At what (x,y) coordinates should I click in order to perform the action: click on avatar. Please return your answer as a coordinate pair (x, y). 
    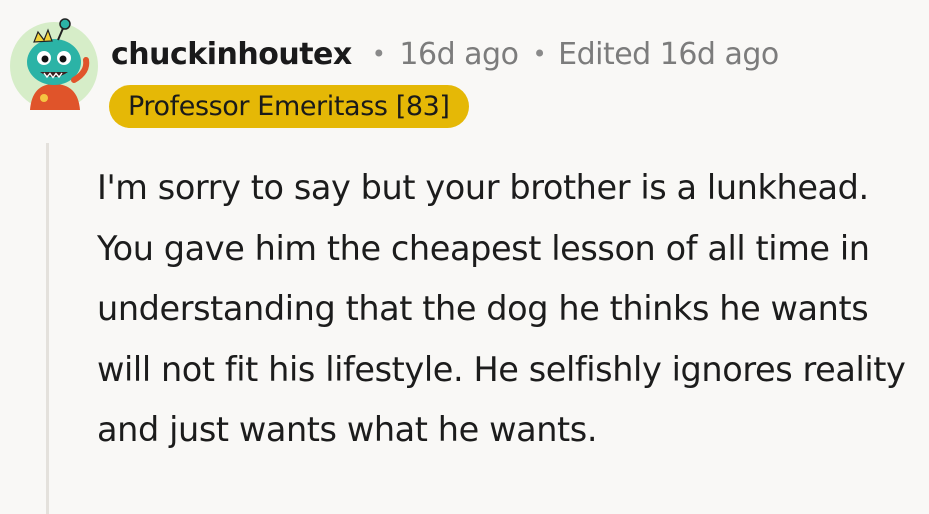
    Looking at the image, I should click on (54, 64).